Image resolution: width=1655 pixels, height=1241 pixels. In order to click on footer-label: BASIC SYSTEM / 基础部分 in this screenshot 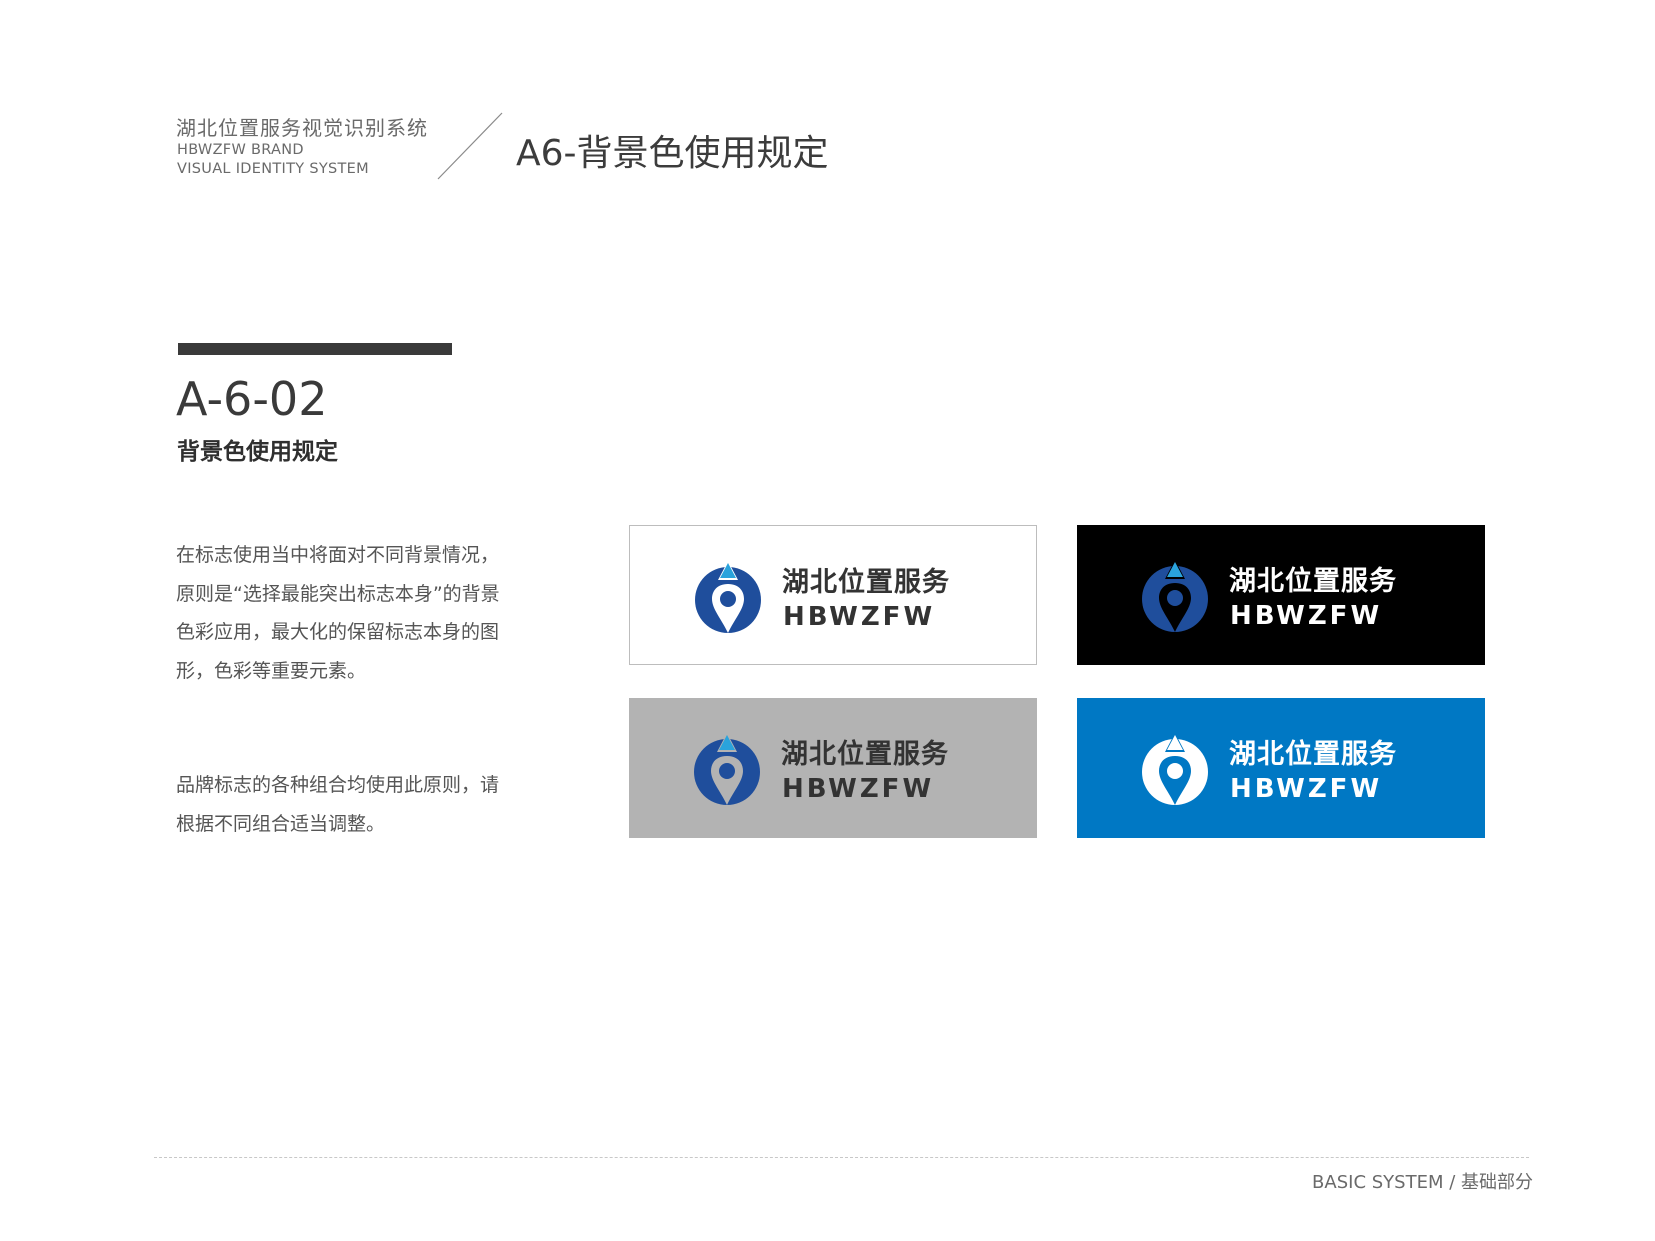, I will do `click(1422, 1182)`.